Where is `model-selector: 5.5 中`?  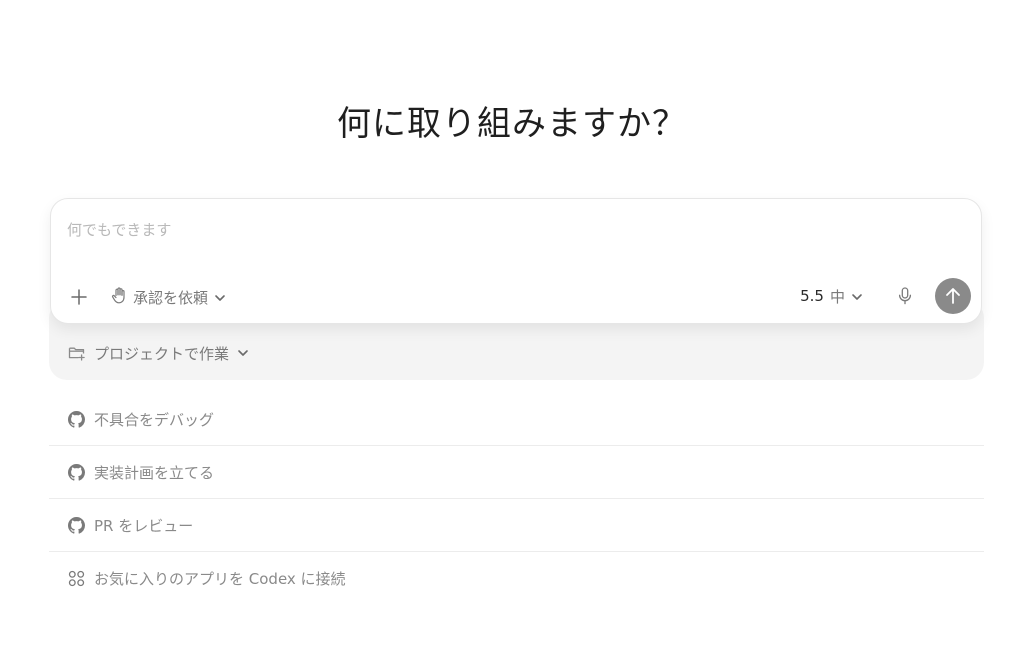
model-selector: 5.5 中 is located at coordinates (831, 296).